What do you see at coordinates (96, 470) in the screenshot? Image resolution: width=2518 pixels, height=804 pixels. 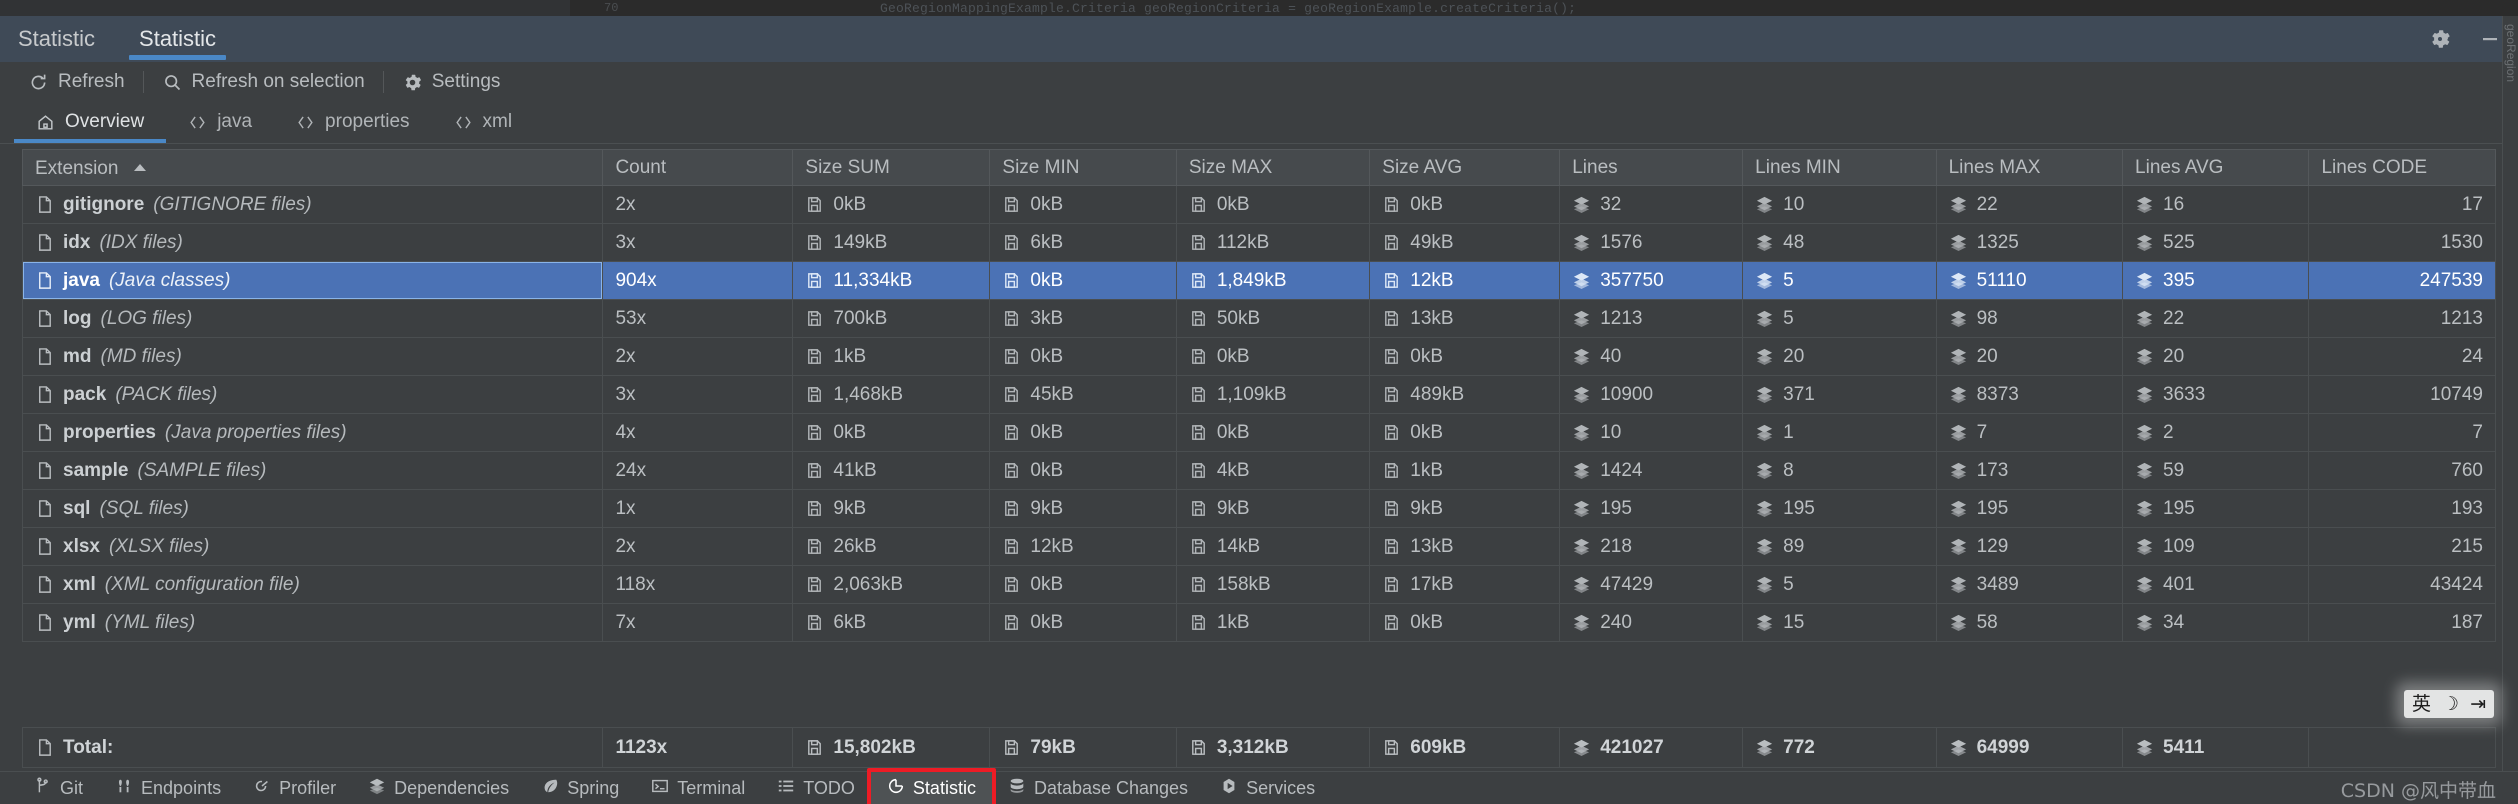 I see `extension-name: sample` at bounding box center [96, 470].